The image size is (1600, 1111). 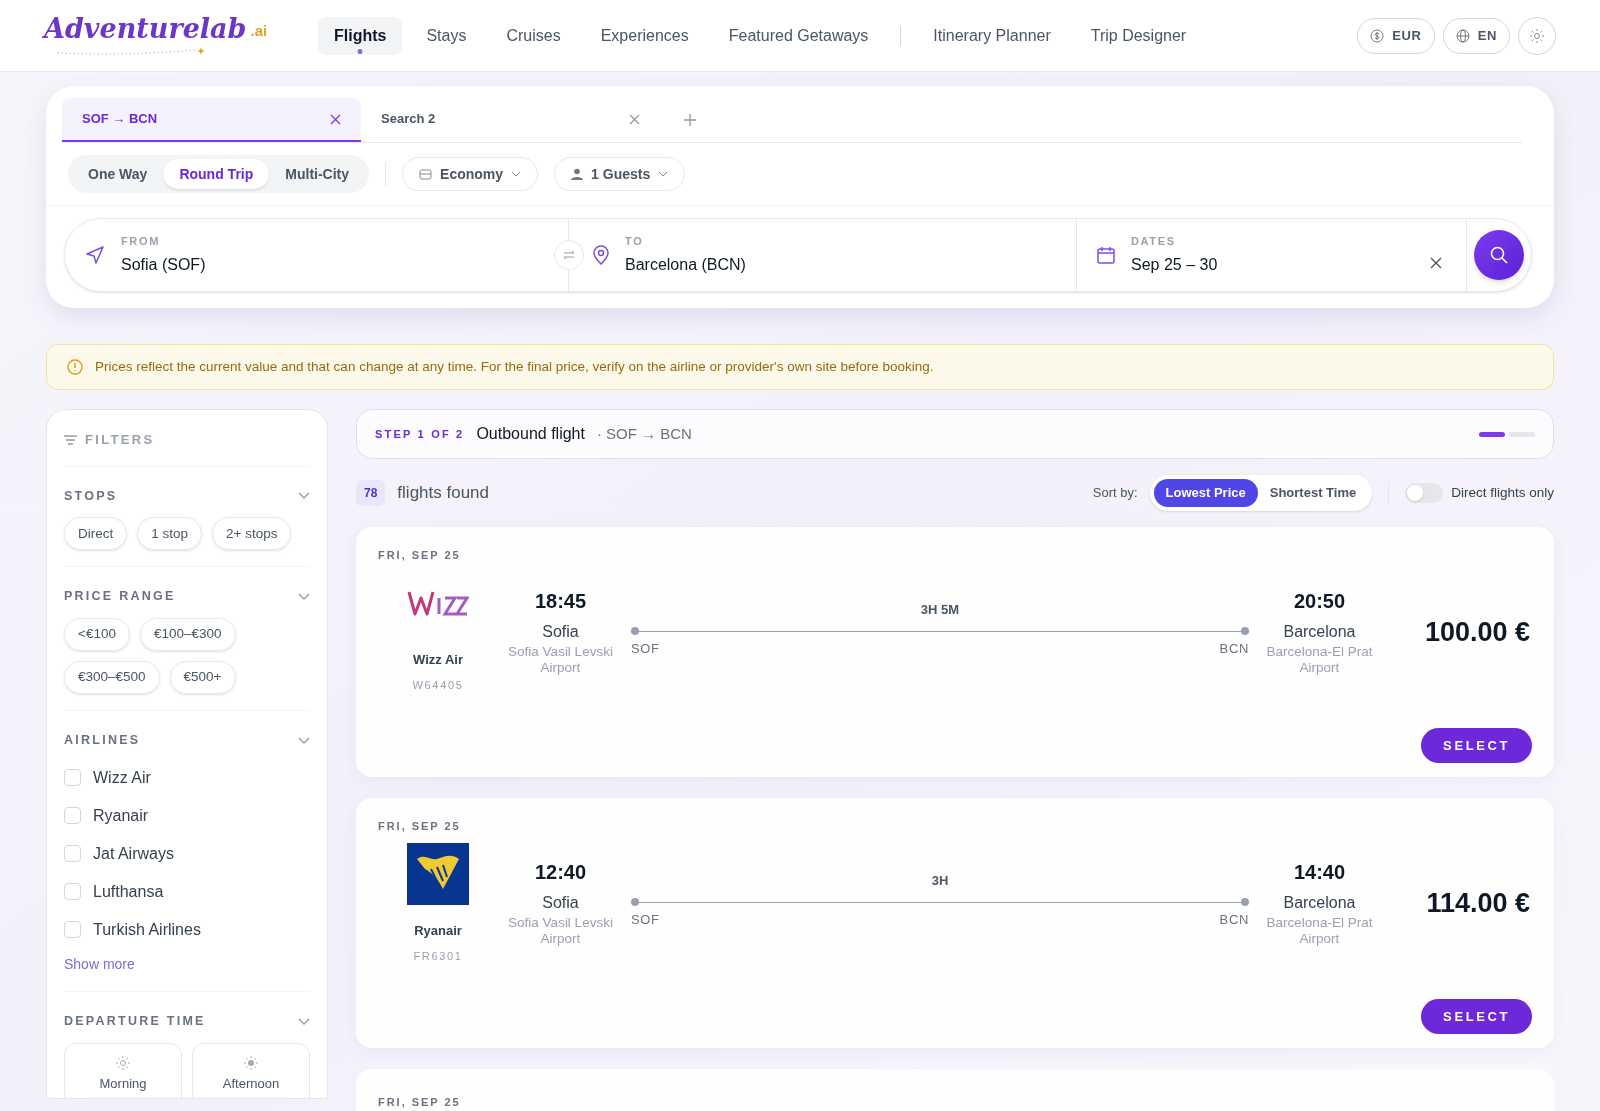 What do you see at coordinates (1377, 35) in the screenshot?
I see `dollar-coin-icon` at bounding box center [1377, 35].